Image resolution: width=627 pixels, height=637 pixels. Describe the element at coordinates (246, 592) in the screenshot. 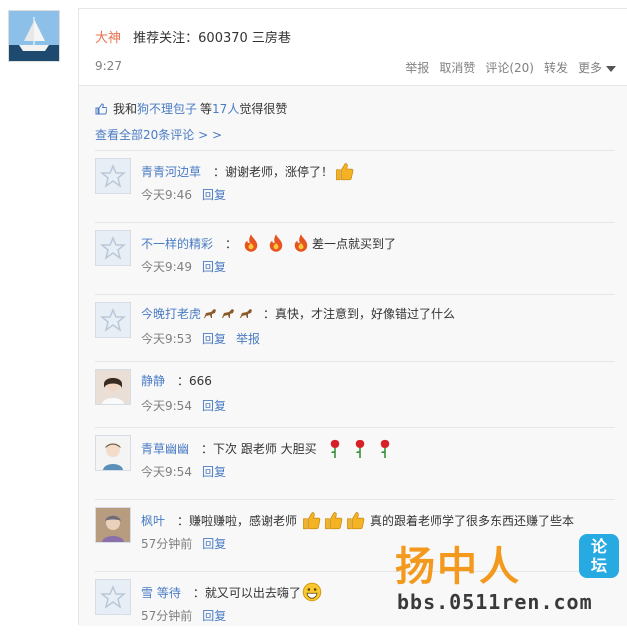

I see `comment-text: ：就又可以出去嗨了` at that location.